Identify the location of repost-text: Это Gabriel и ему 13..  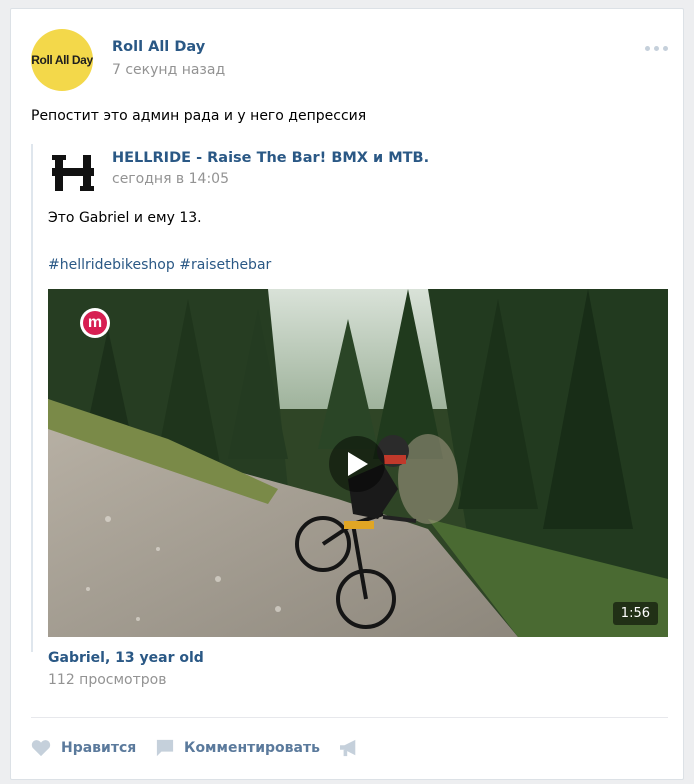
(125, 218).